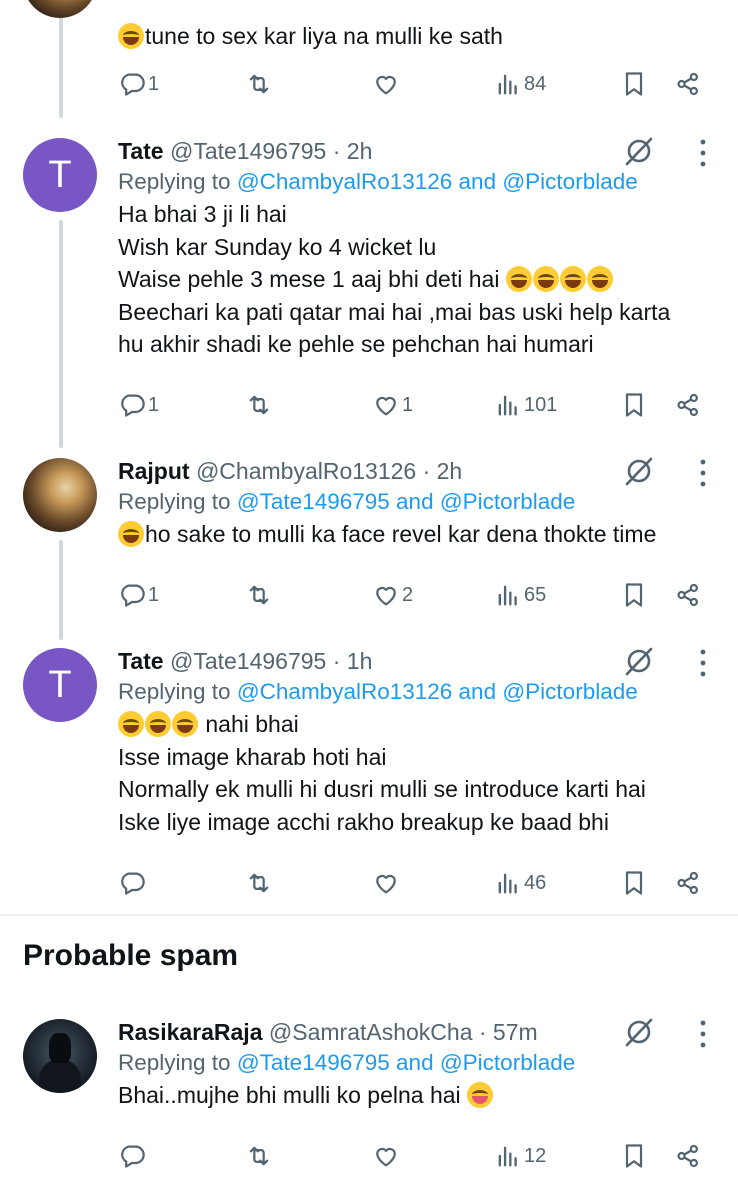  I want to click on divider, so click(369, 915).